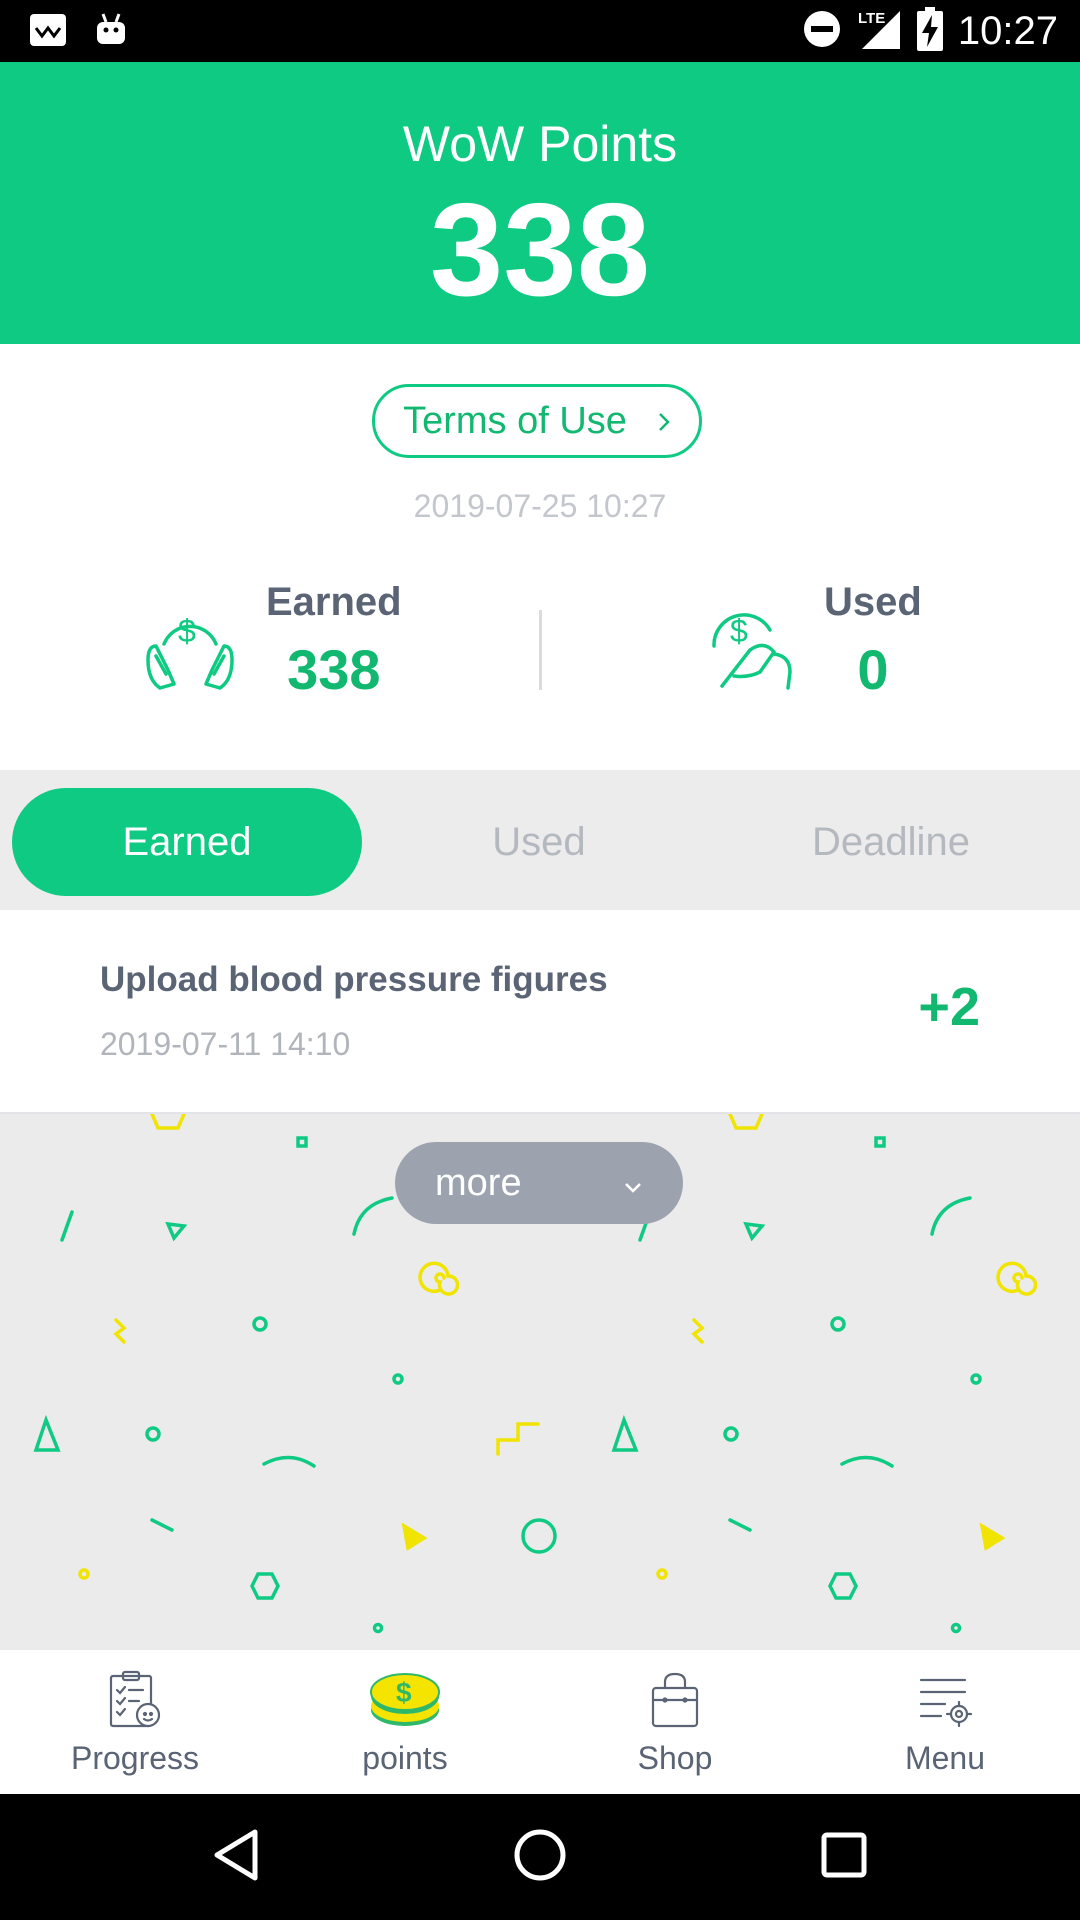 This screenshot has width=1080, height=1920. Describe the element at coordinates (111, 32) in the screenshot. I see `android-icon` at that location.